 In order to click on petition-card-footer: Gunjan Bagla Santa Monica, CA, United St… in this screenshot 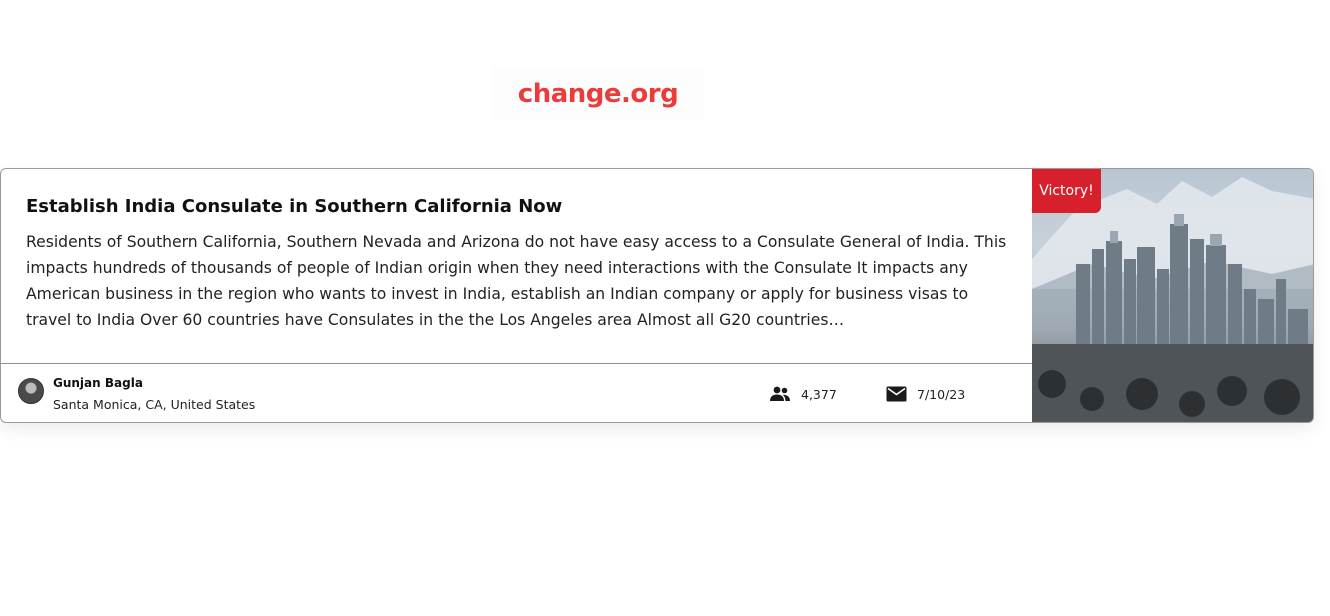, I will do `click(516, 393)`.